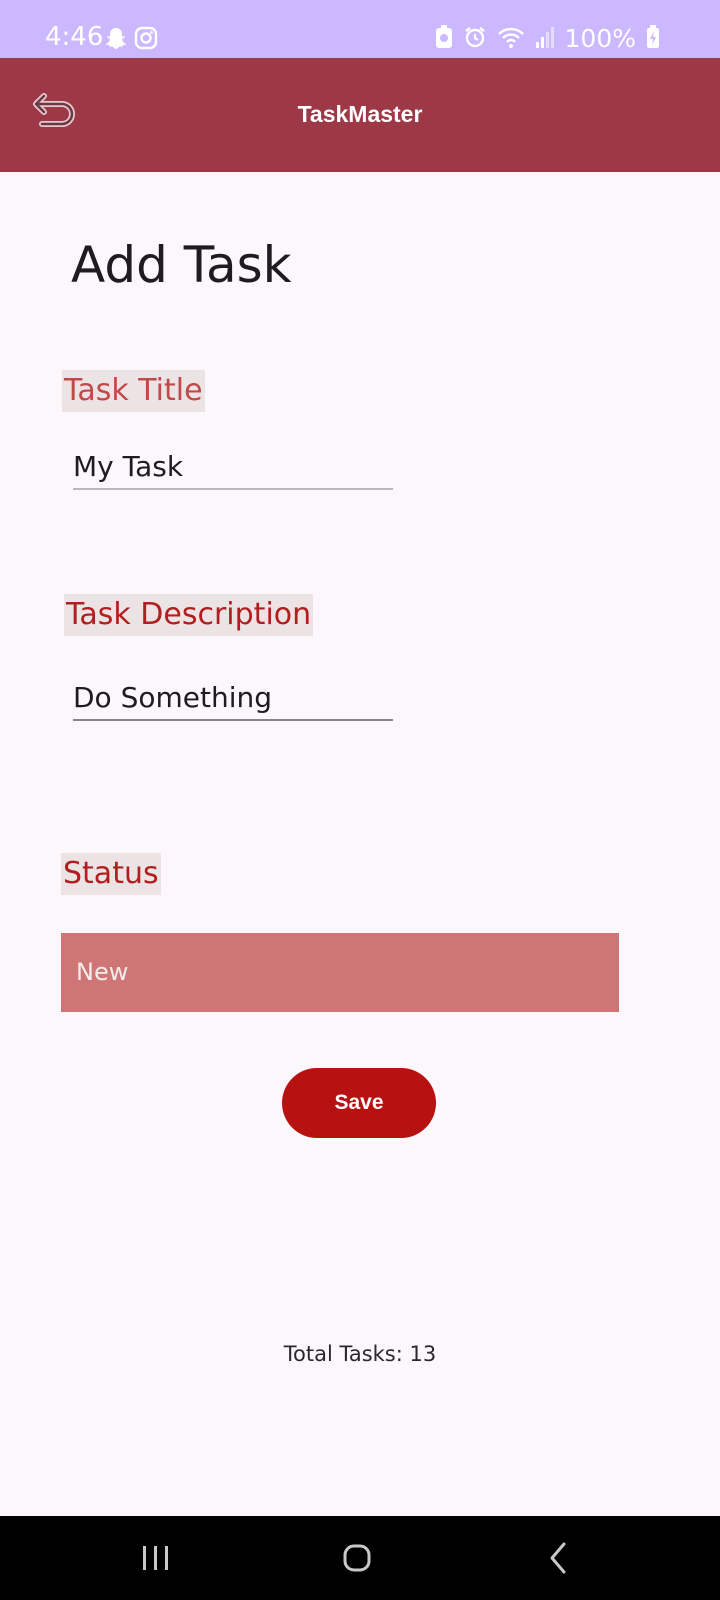 The height and width of the screenshot is (1600, 720). What do you see at coordinates (653, 39) in the screenshot?
I see `battery-charging-icon` at bounding box center [653, 39].